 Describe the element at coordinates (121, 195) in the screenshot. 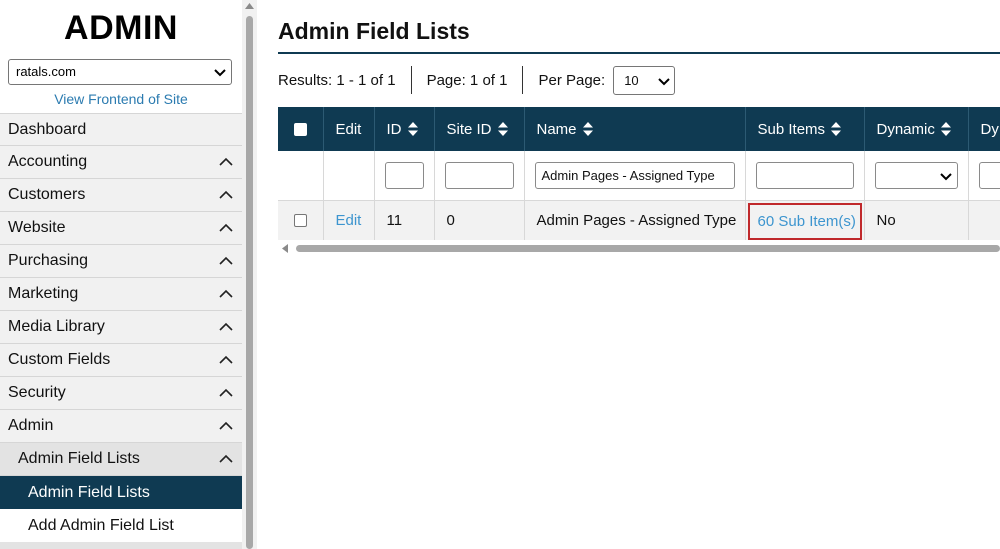

I see `sidebar-item-customers: Customers` at that location.